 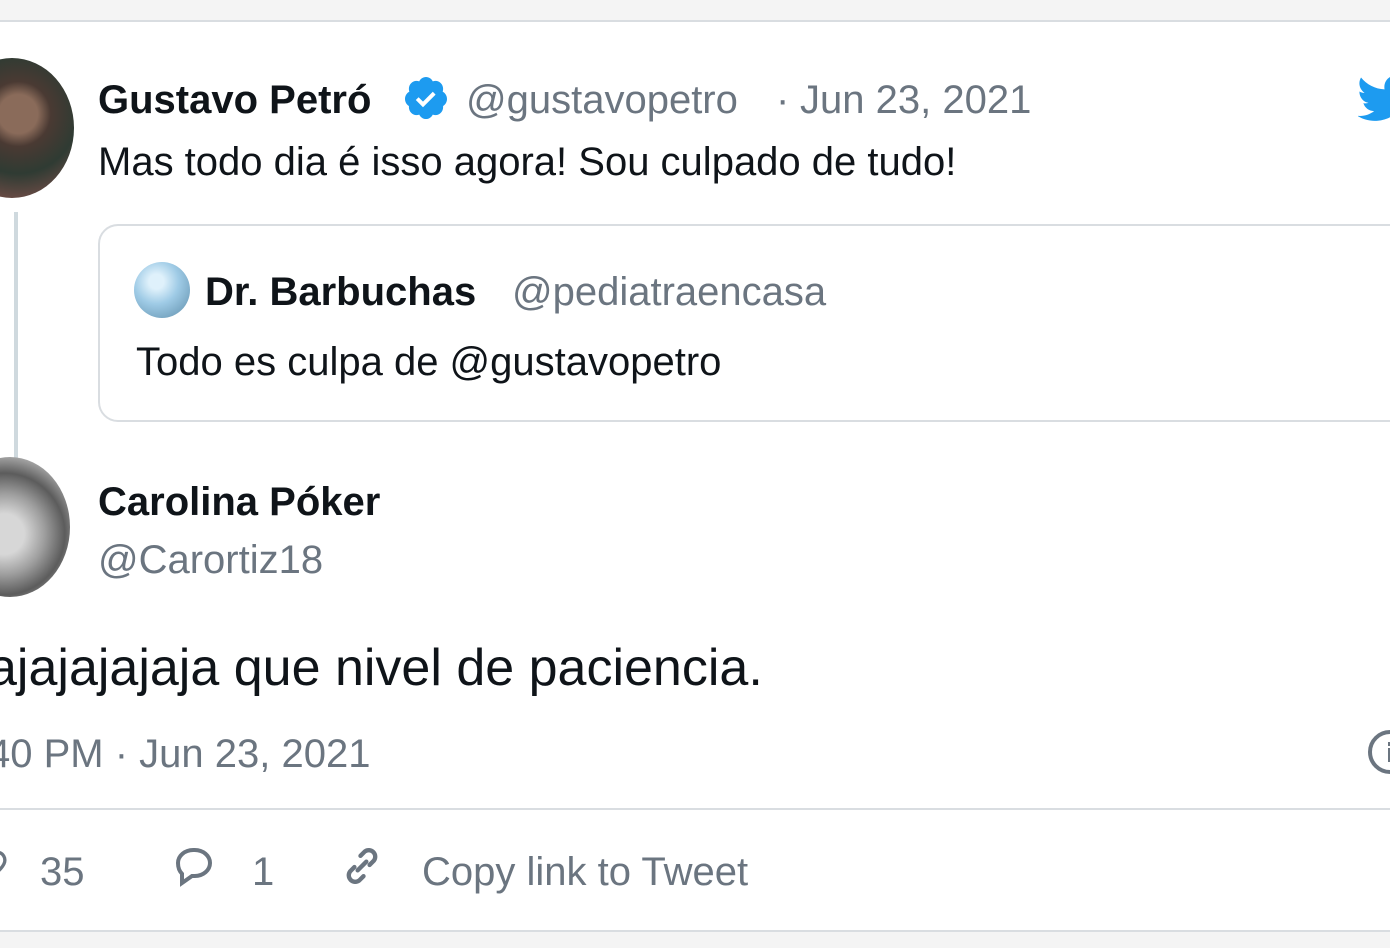 What do you see at coordinates (602, 100) in the screenshot?
I see `author-handle: @gustavopetro` at bounding box center [602, 100].